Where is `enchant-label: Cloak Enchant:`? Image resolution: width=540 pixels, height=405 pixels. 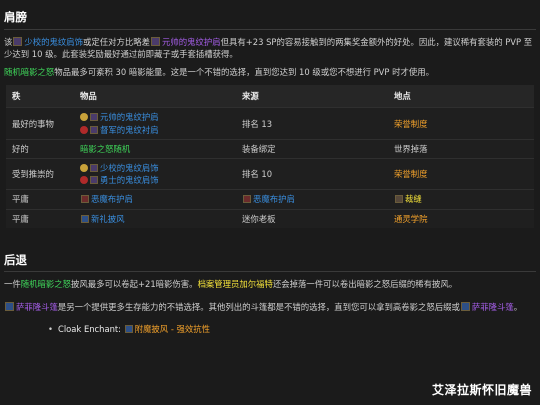
enchant-label: Cloak Enchant: is located at coordinates (90, 328).